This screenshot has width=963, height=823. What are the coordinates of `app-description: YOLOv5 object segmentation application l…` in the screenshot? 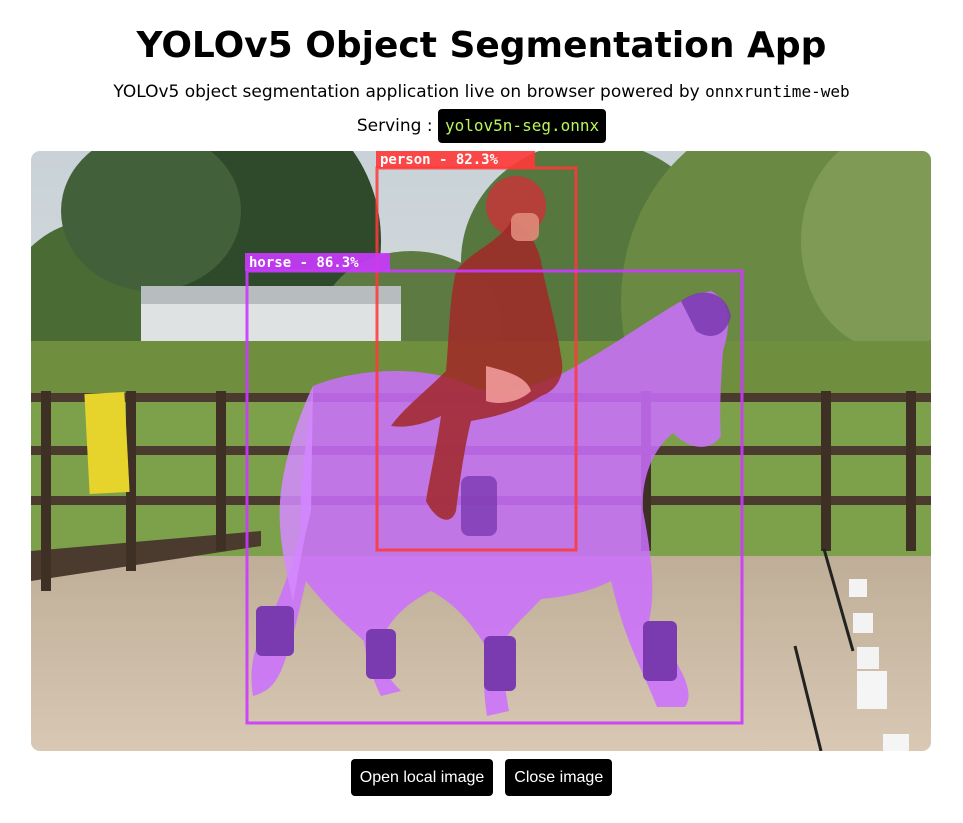 It's located at (481, 92).